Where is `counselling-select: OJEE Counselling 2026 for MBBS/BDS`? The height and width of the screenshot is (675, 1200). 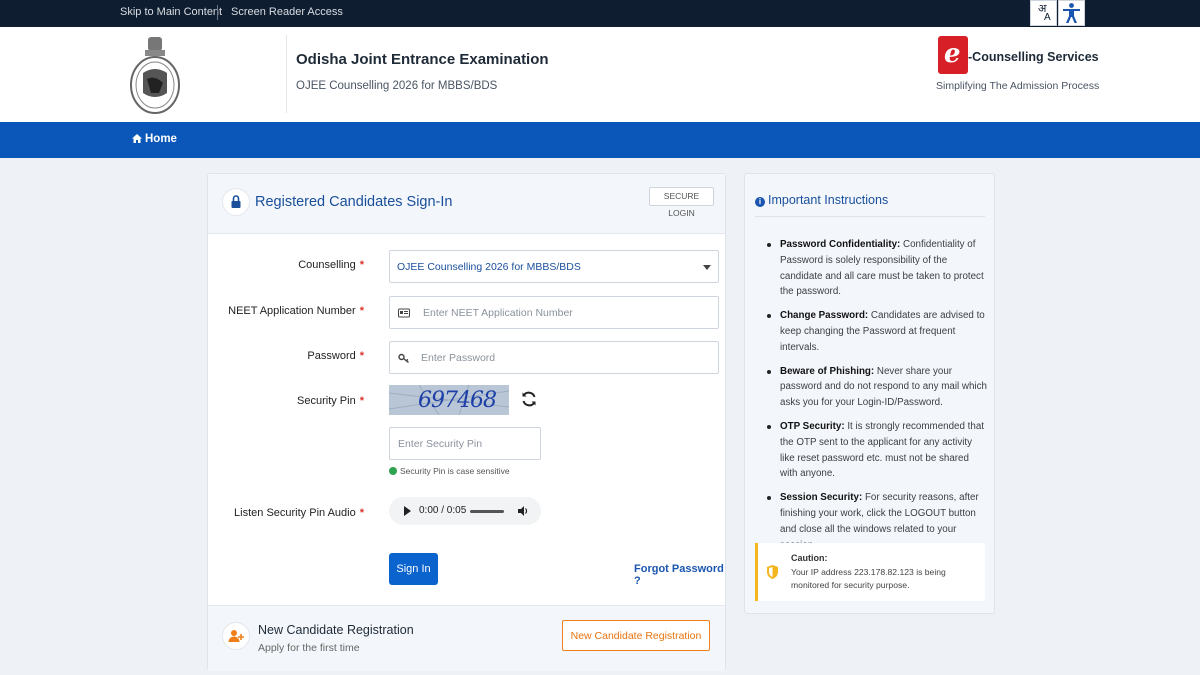
counselling-select: OJEE Counselling 2026 for MBBS/BDS is located at coordinates (554, 266).